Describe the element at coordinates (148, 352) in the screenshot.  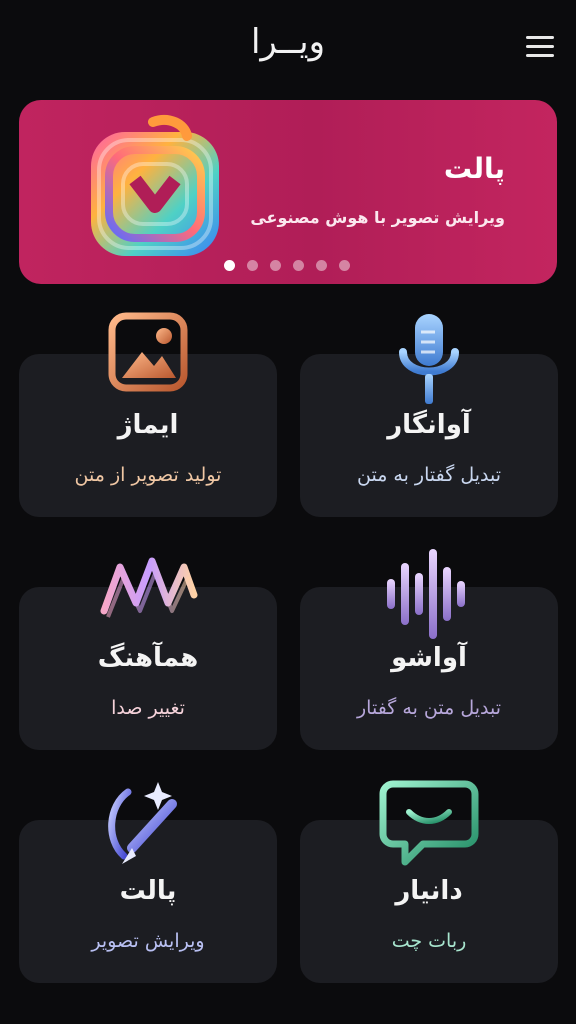
I see `image-frame-icon` at that location.